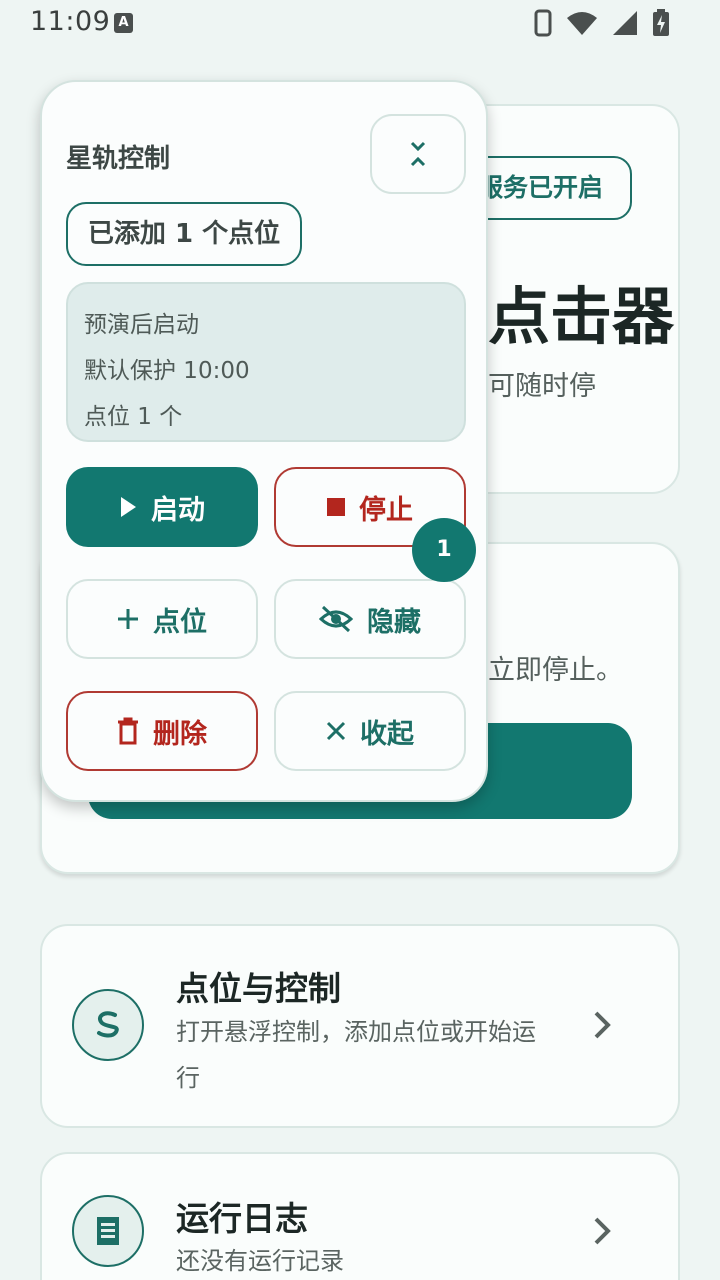 Image resolution: width=720 pixels, height=1280 pixels. I want to click on wifi-icon, so click(582, 23).